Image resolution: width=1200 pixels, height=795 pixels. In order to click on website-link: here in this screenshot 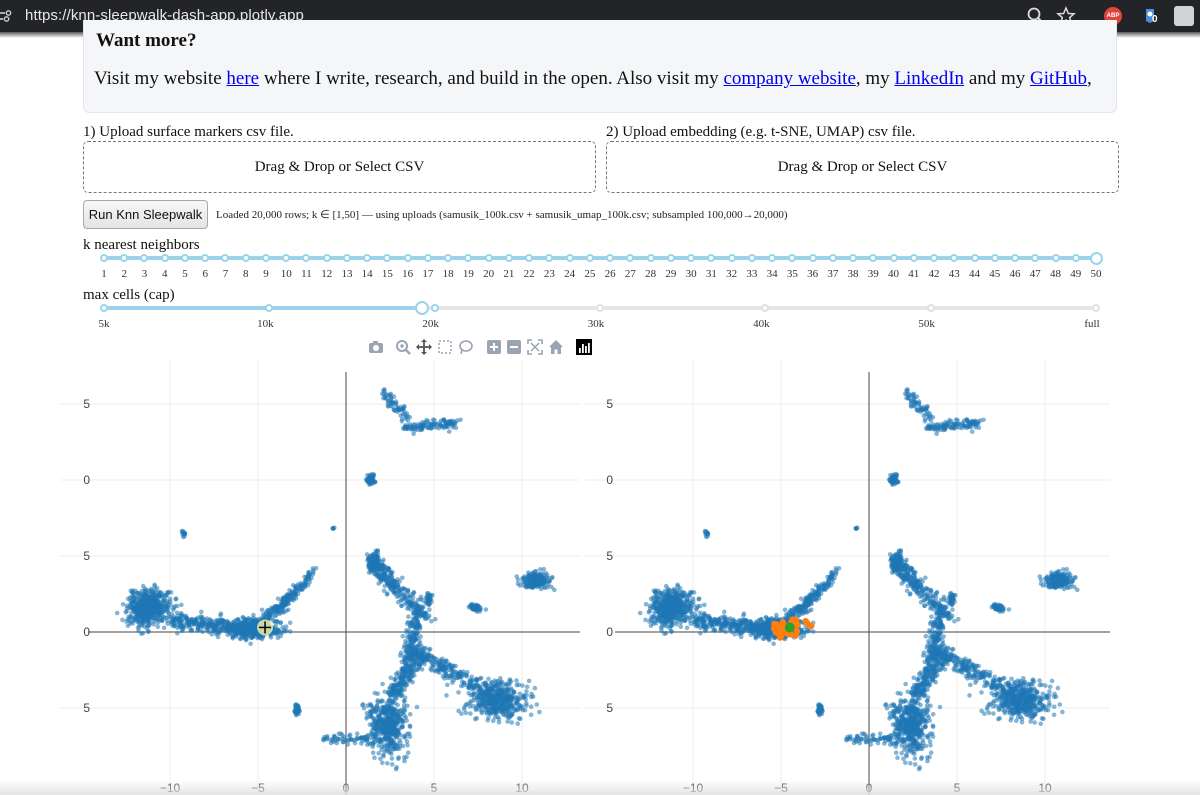, I will do `click(242, 78)`.